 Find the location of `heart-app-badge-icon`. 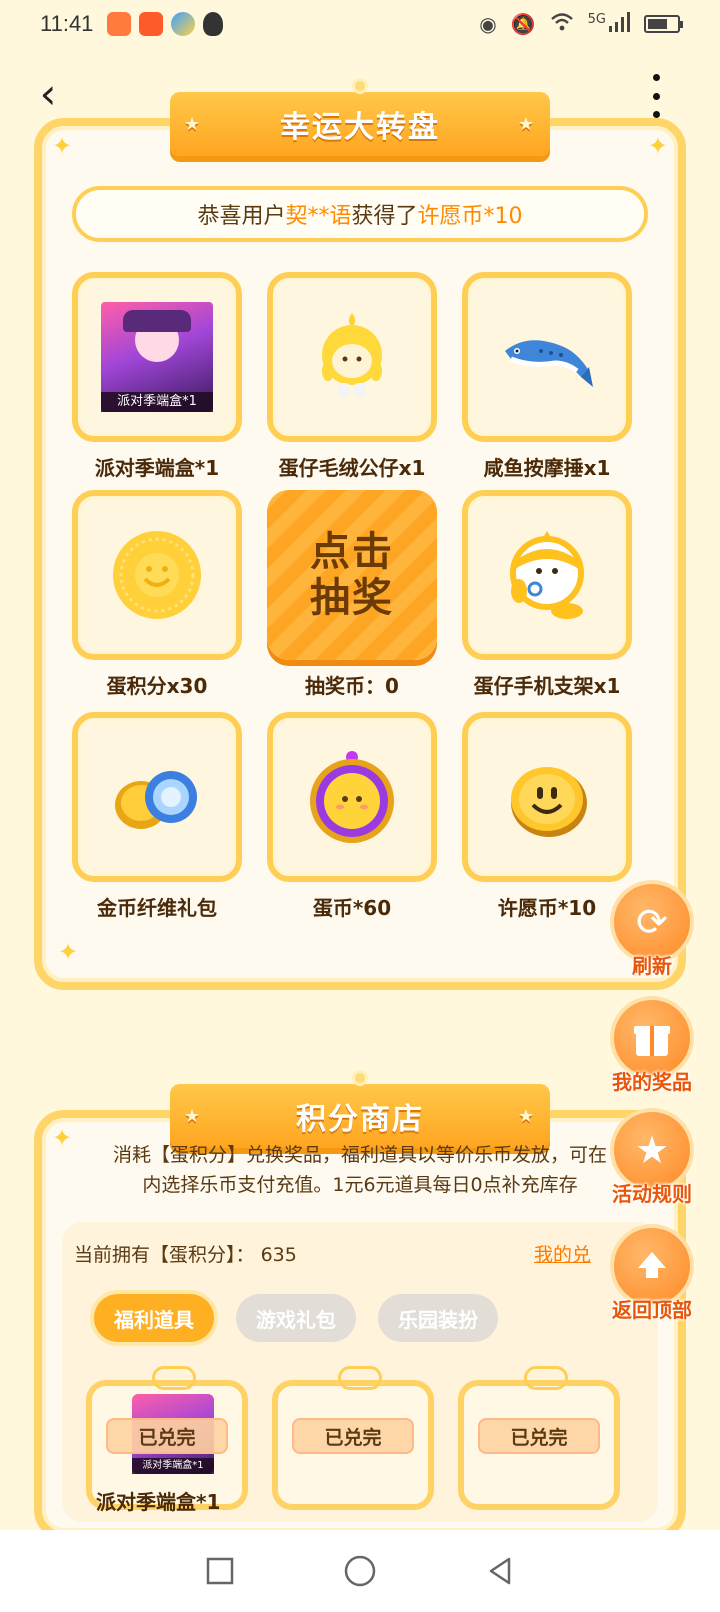

heart-app-badge-icon is located at coordinates (119, 24).